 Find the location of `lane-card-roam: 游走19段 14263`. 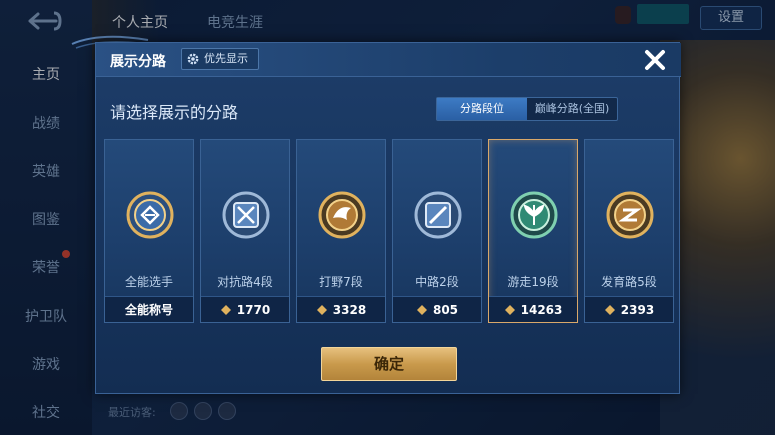

lane-card-roam: 游走19段 14263 is located at coordinates (533, 231).